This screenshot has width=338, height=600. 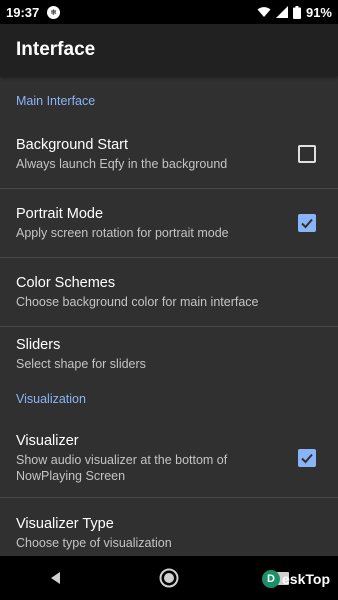 I want to click on page-title: Interface, so click(x=56, y=49).